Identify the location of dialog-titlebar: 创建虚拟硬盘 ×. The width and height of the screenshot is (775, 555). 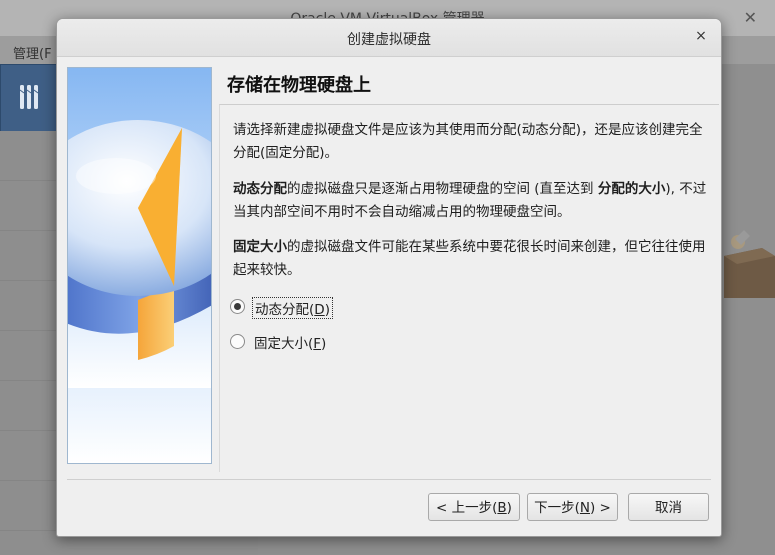
(389, 38).